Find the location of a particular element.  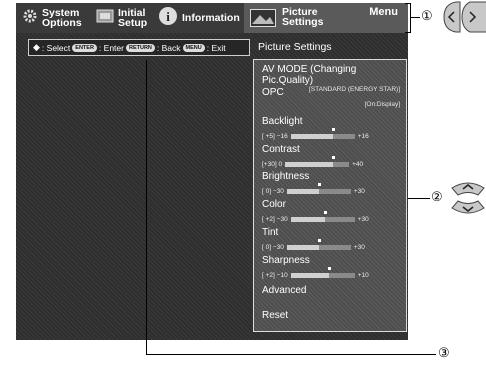

contrast-slider: [+30] 0 +40 is located at coordinates (313, 162).